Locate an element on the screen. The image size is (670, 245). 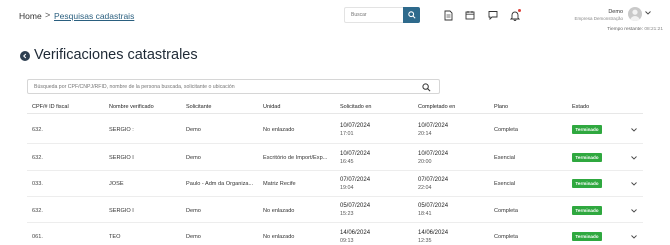
cell-name: SERGIO : is located at coordinates (121, 130).